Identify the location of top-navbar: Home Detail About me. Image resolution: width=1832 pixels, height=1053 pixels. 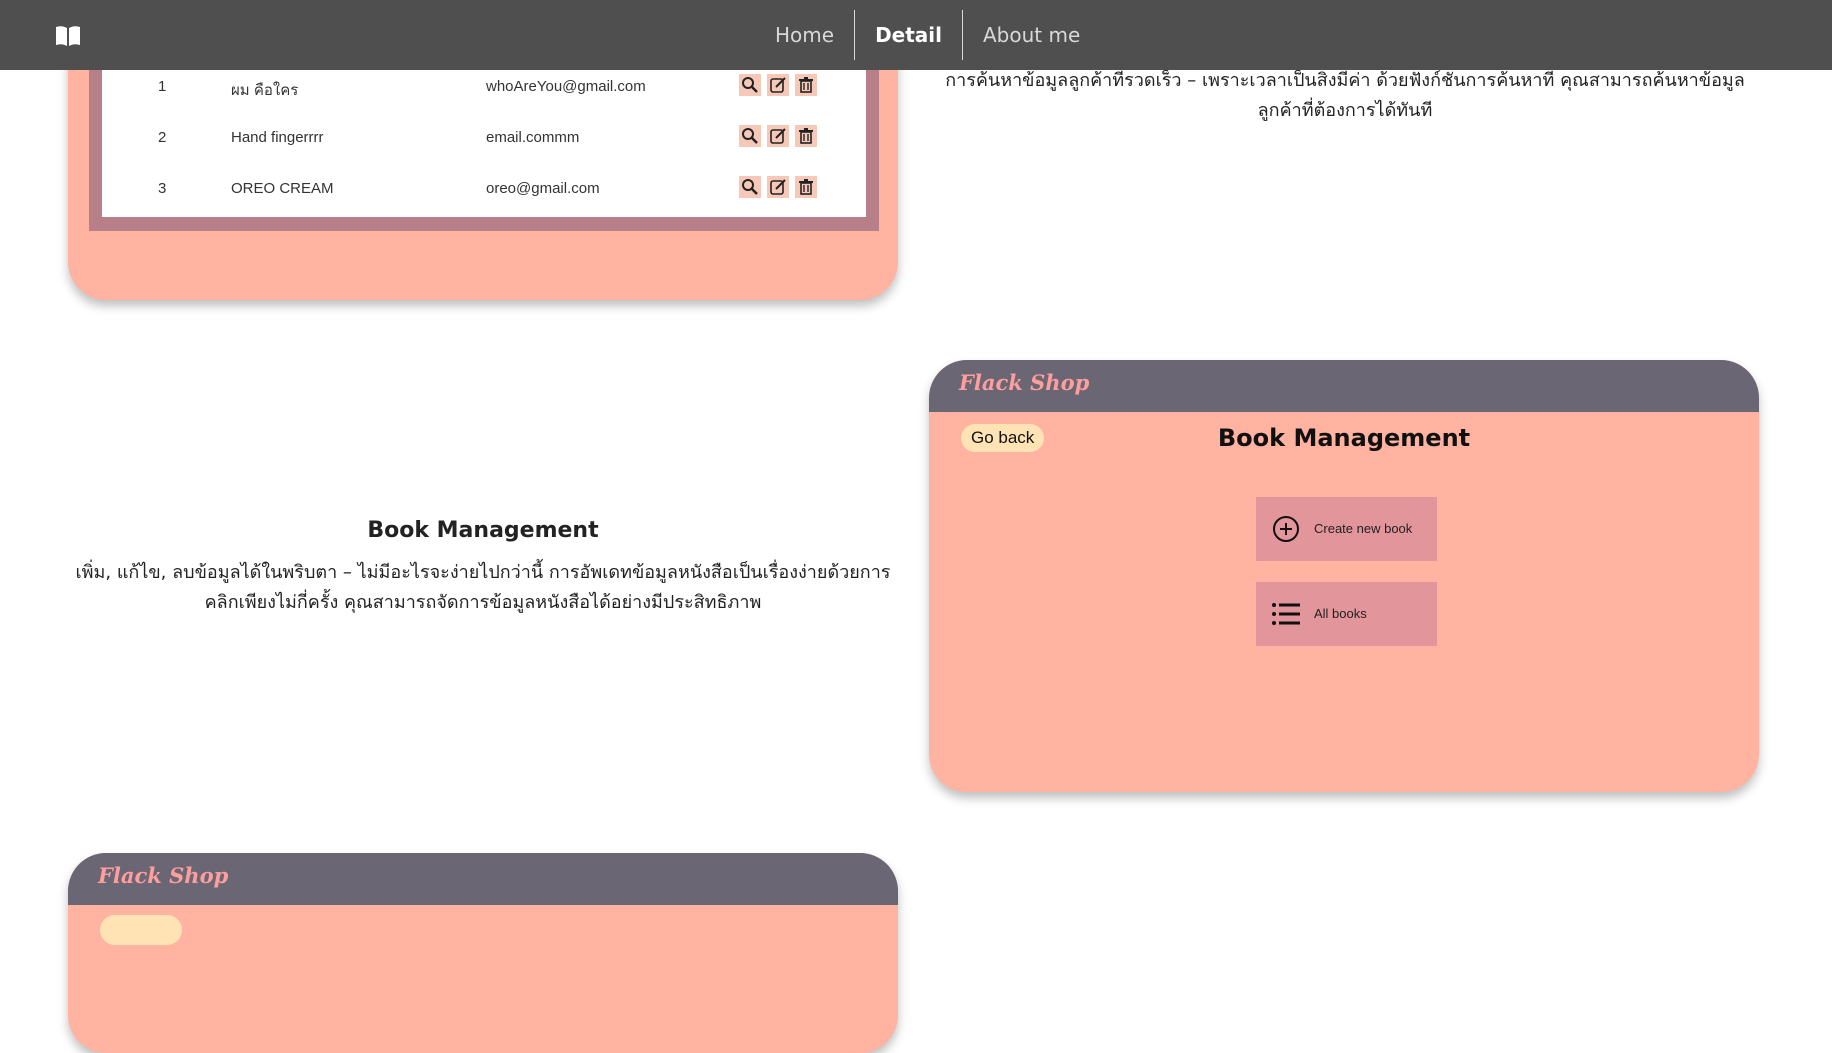
(916, 35).